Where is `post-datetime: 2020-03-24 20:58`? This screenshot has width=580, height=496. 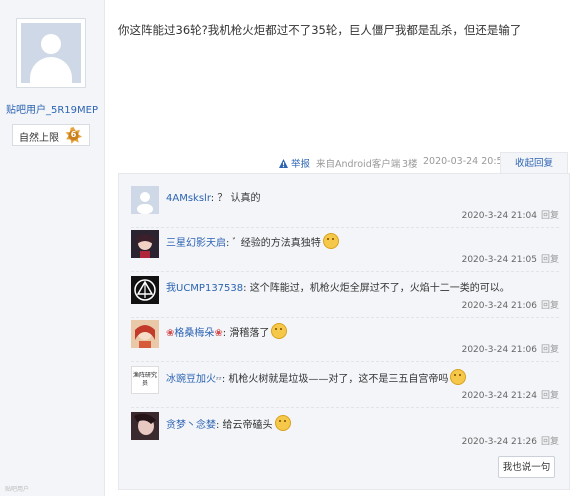
post-datetime: 2020-03-24 20:58 is located at coordinates (466, 161).